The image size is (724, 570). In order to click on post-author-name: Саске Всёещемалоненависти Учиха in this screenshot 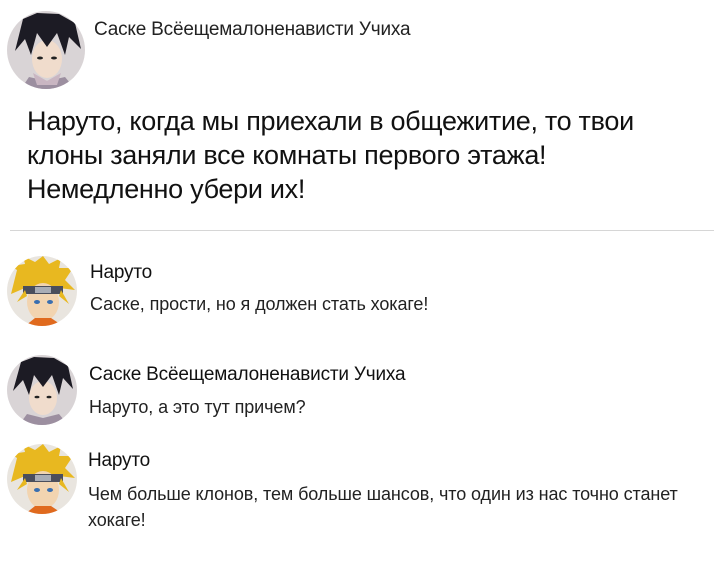, I will do `click(252, 30)`.